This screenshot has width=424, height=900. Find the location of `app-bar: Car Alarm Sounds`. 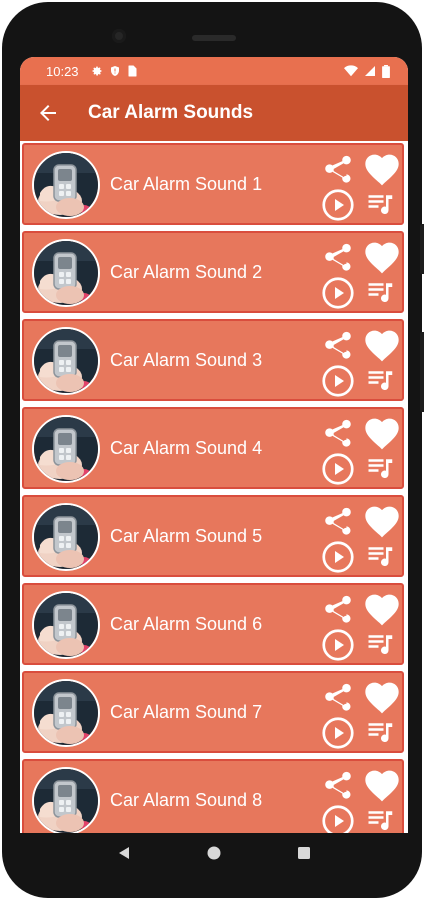

app-bar: Car Alarm Sounds is located at coordinates (214, 113).